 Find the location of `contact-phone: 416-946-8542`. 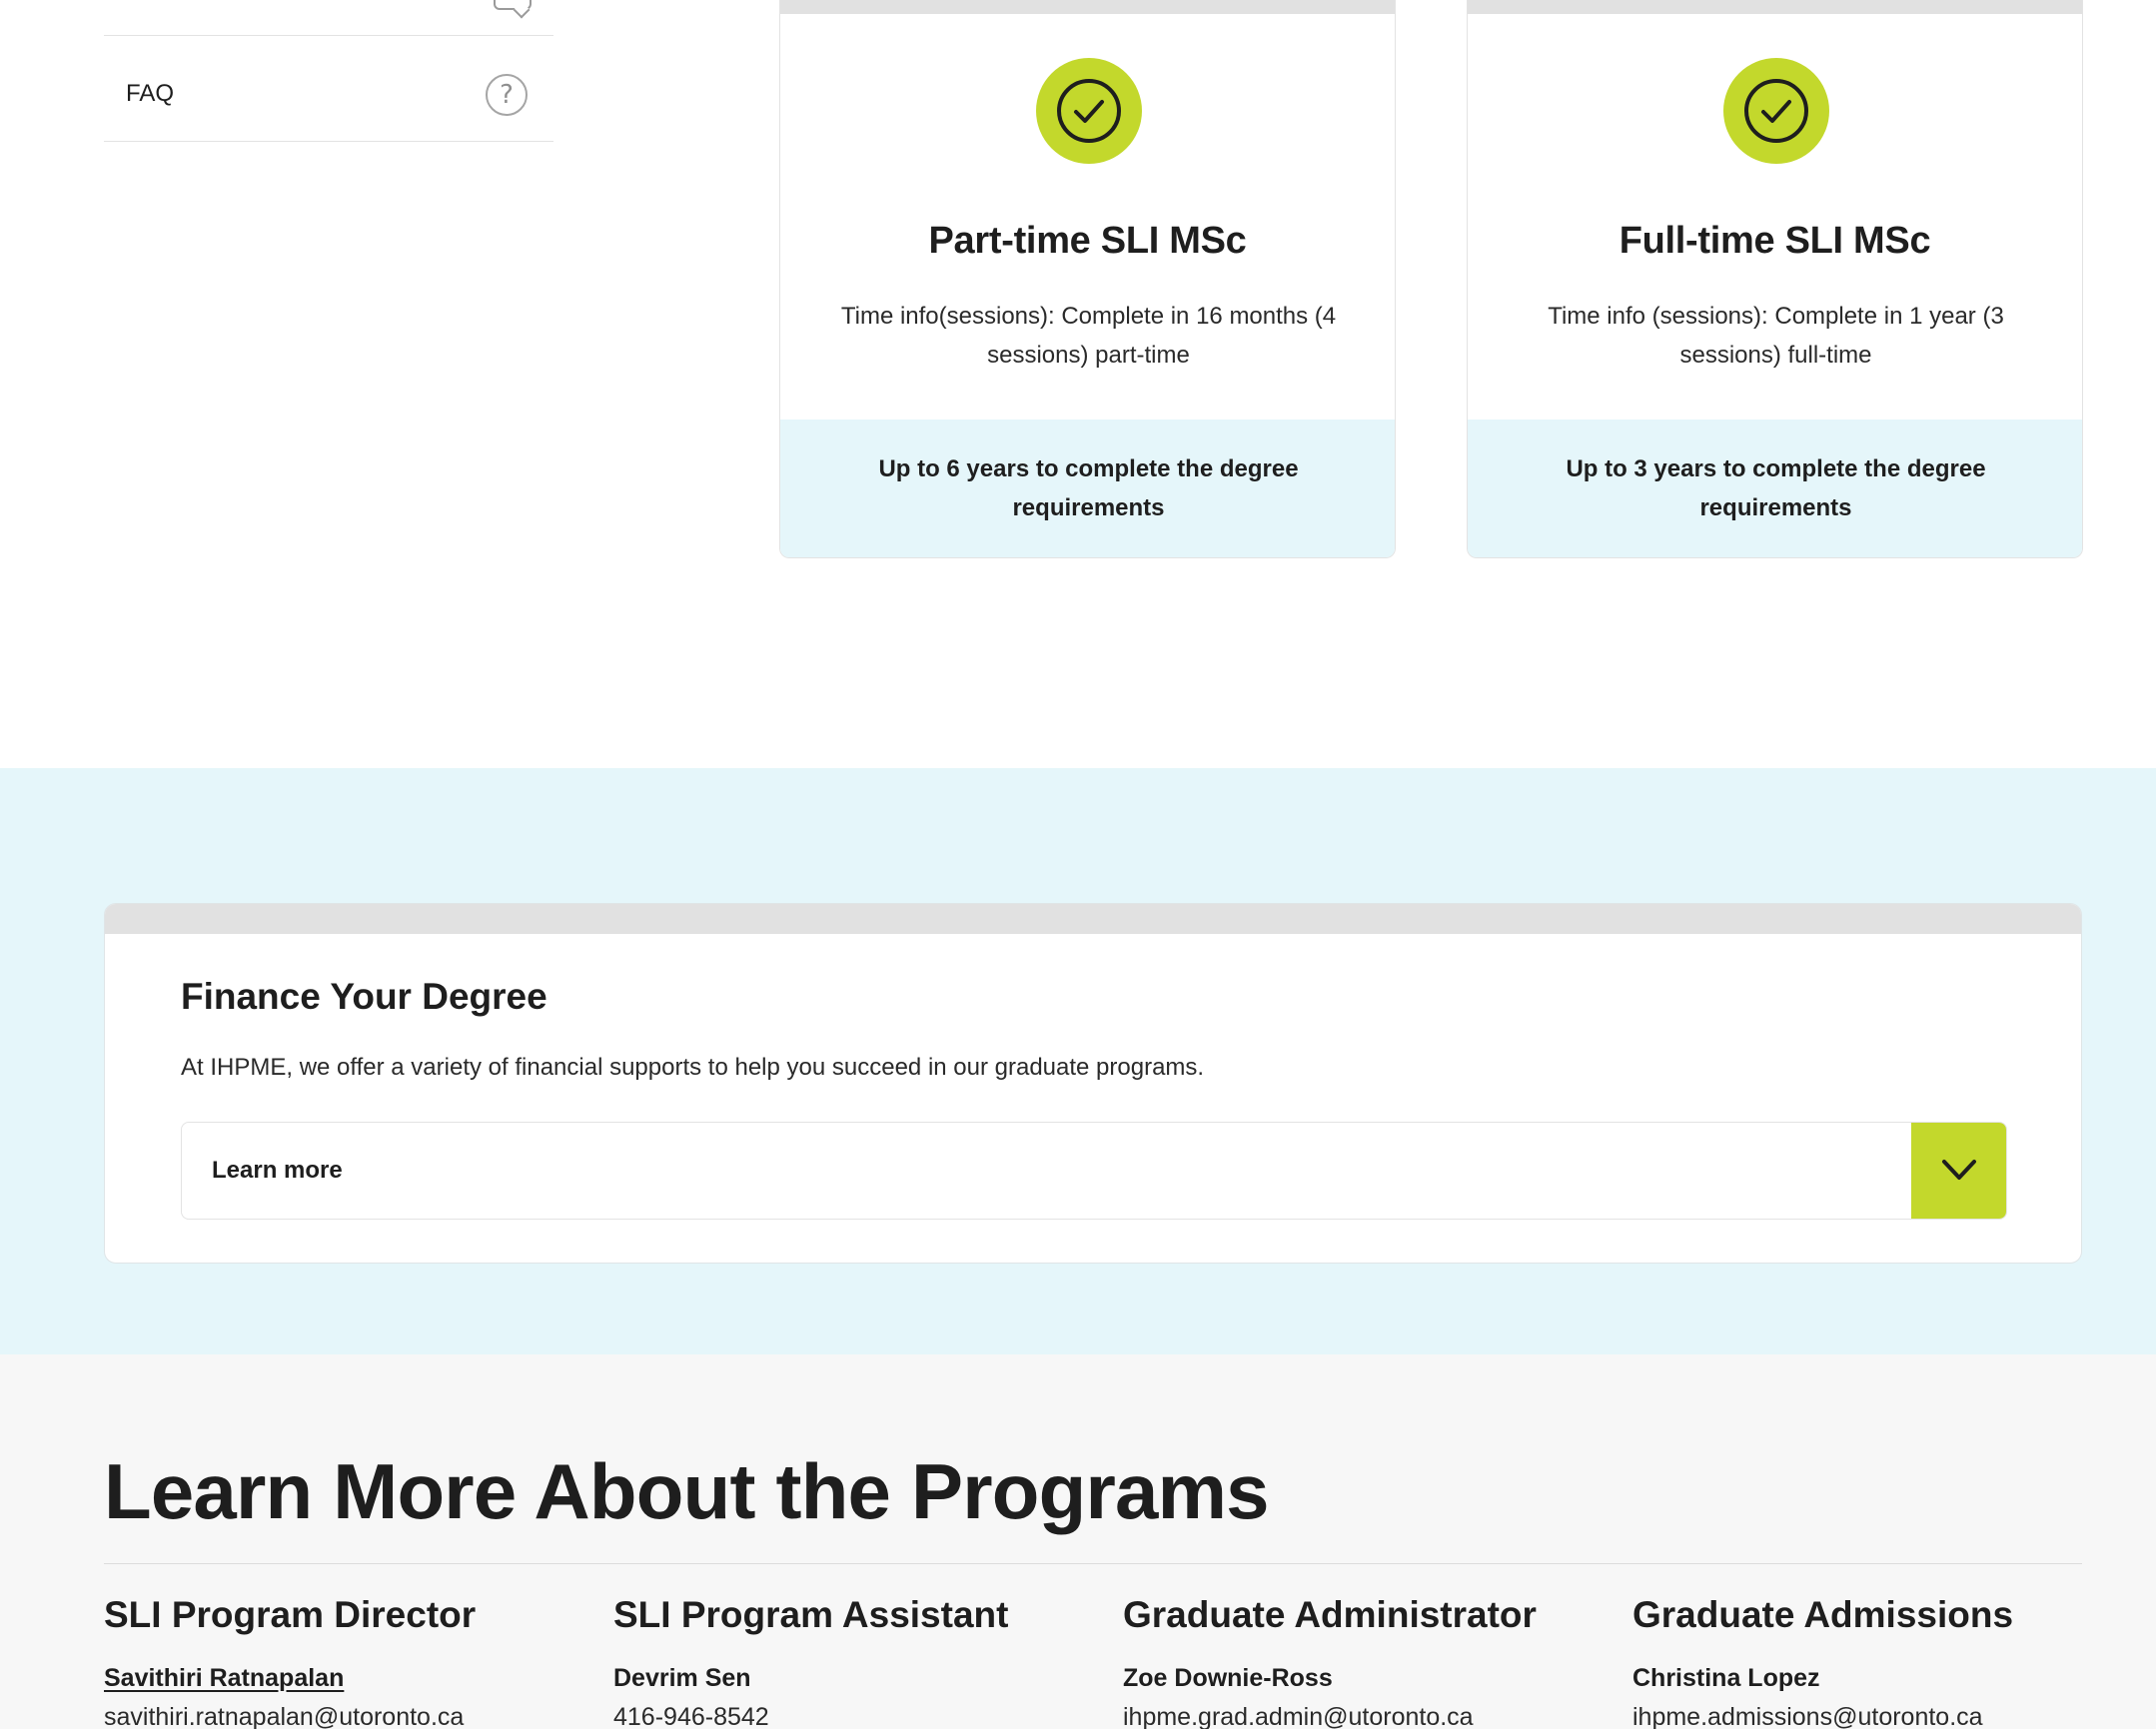

contact-phone: 416-946-8542 is located at coordinates (853, 1716).